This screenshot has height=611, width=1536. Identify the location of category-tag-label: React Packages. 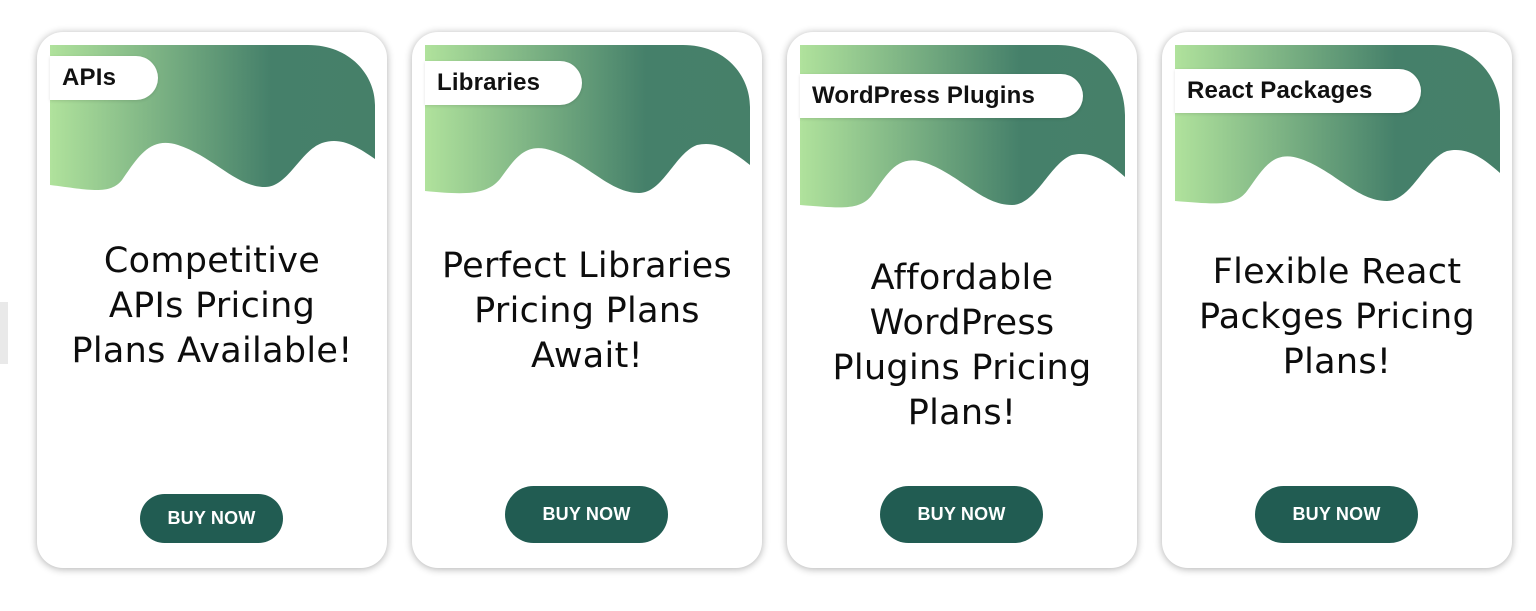
(1280, 90).